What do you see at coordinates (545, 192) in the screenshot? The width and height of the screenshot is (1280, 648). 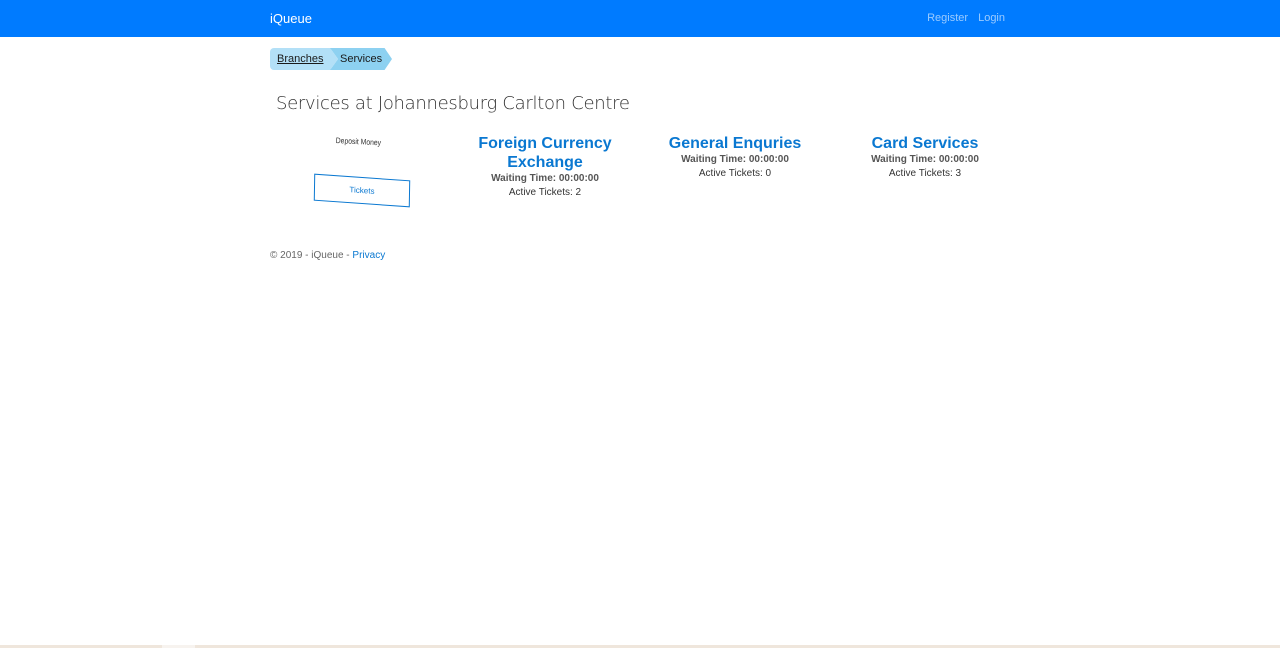 I see `active-tickets: Active Tickets: 2` at bounding box center [545, 192].